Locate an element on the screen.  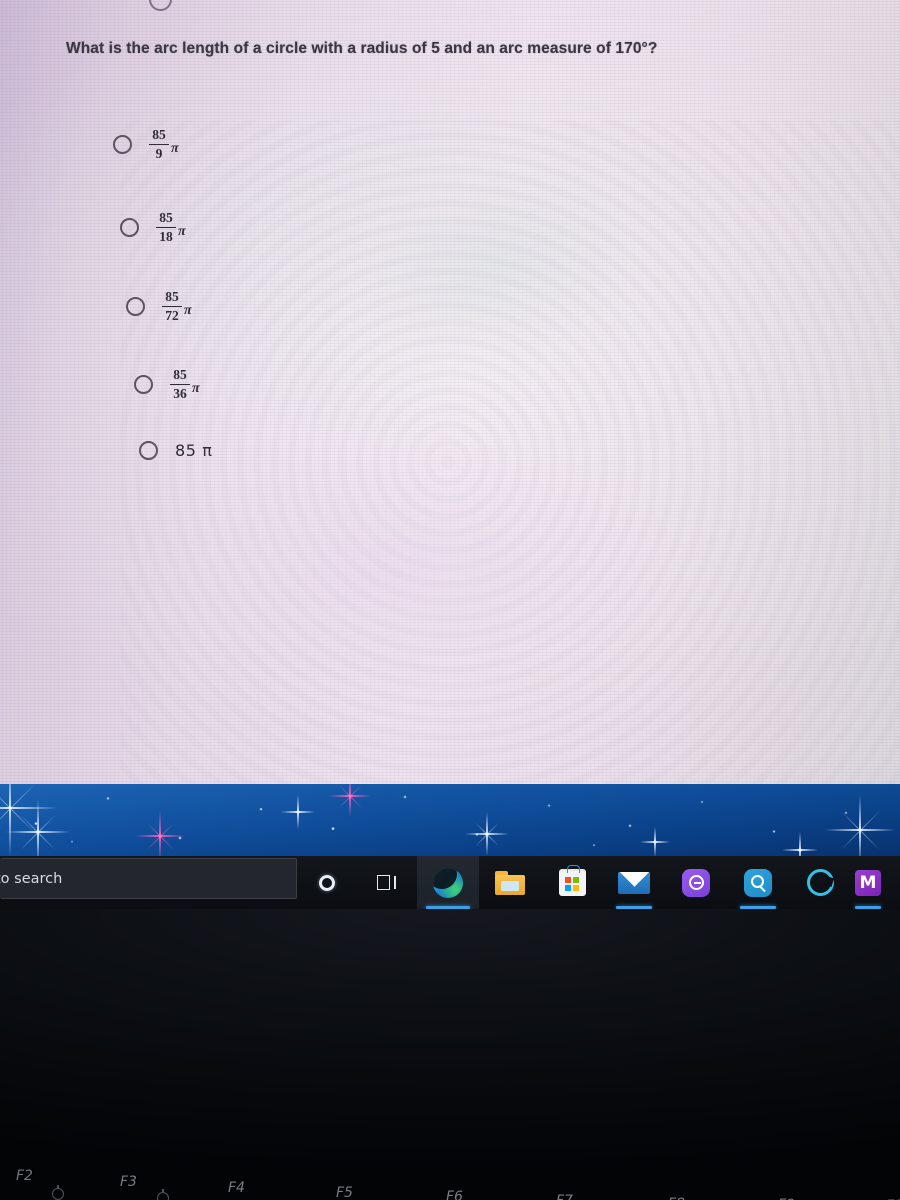
mail-icon is located at coordinates (634, 882).